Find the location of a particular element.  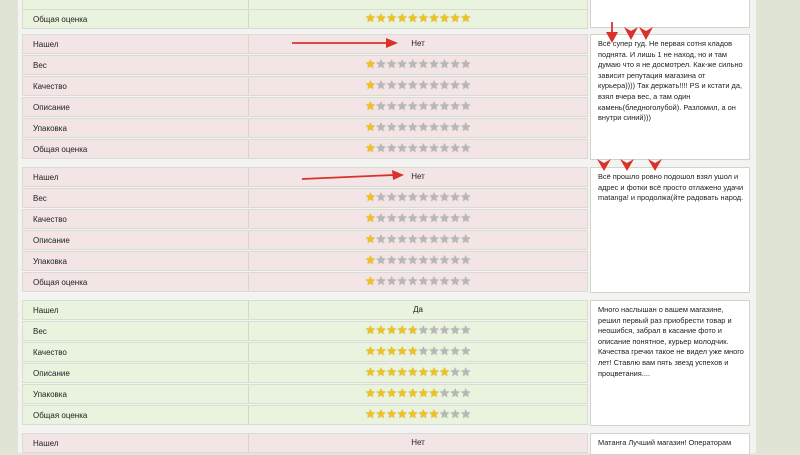

arrow-pointing-to-net-2-icon is located at coordinates (352, 175).